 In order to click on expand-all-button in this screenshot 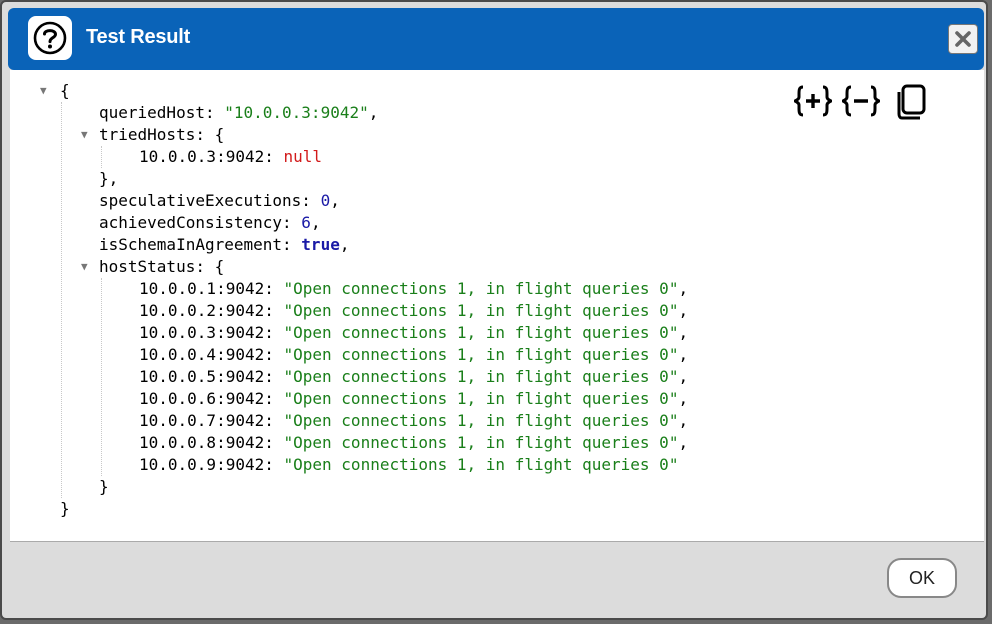, I will do `click(813, 103)`.